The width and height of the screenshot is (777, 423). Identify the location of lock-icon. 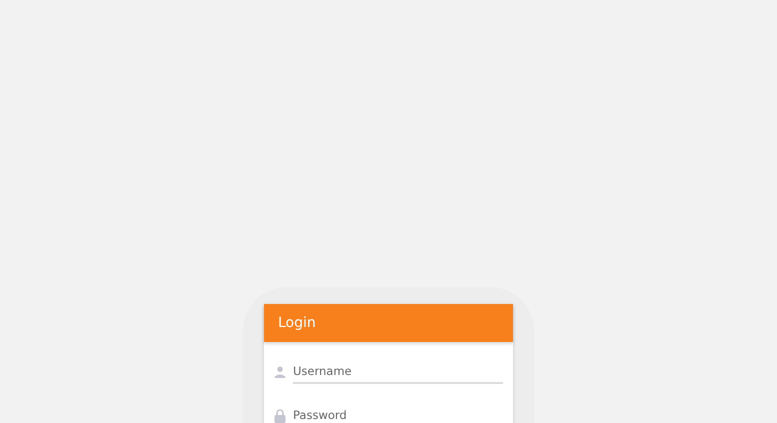
(280, 416).